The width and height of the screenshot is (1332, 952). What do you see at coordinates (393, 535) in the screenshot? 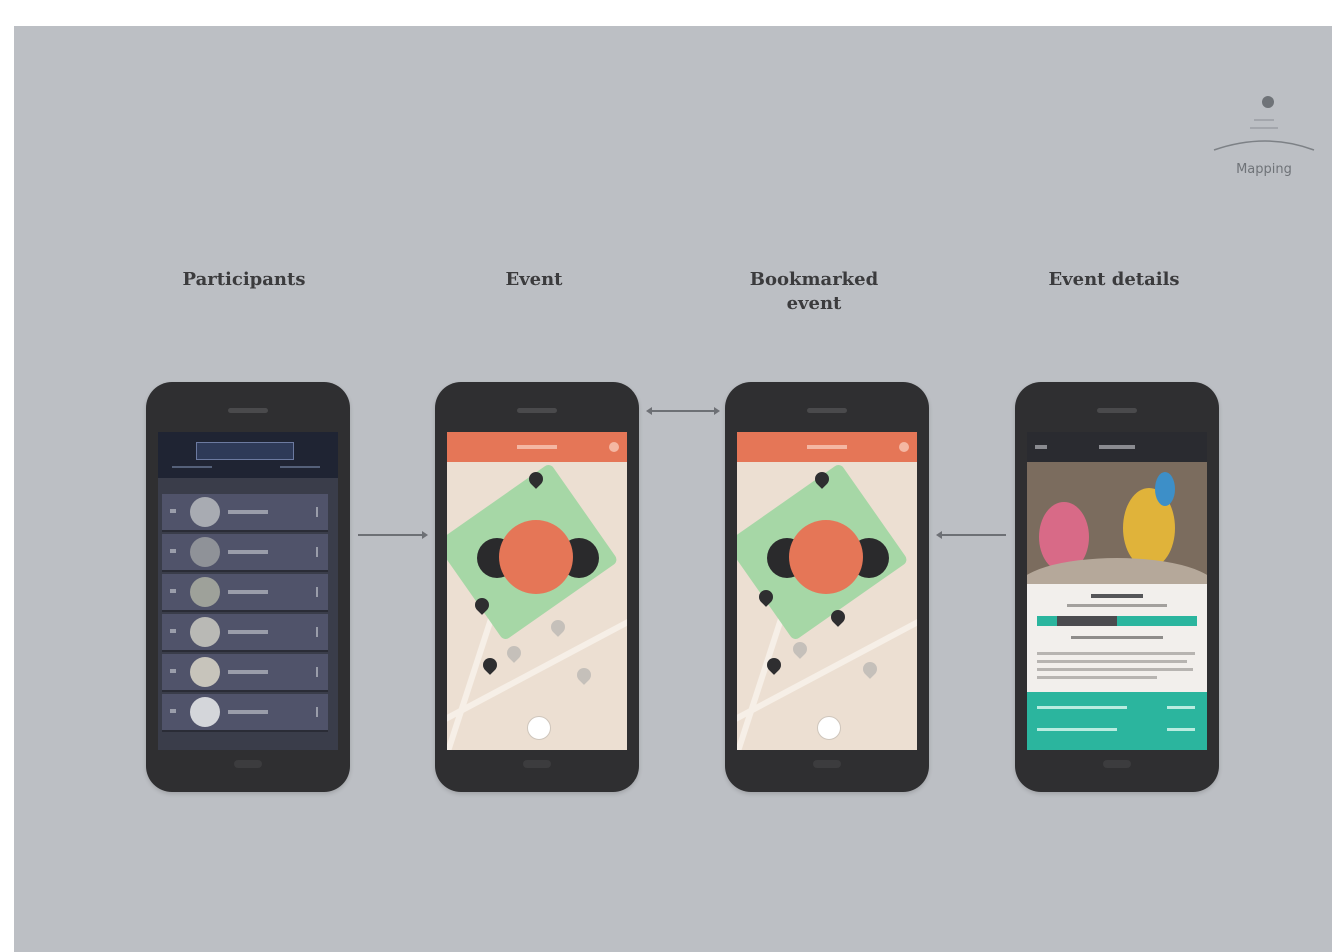
I see `arrow-participants-to-event` at bounding box center [393, 535].